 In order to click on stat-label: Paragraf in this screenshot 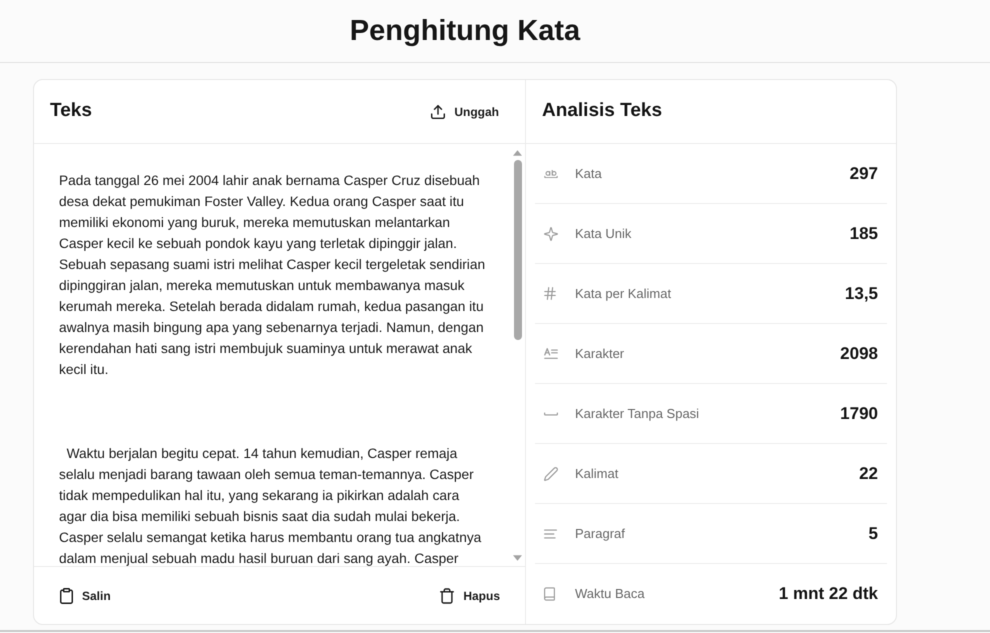, I will do `click(600, 533)`.